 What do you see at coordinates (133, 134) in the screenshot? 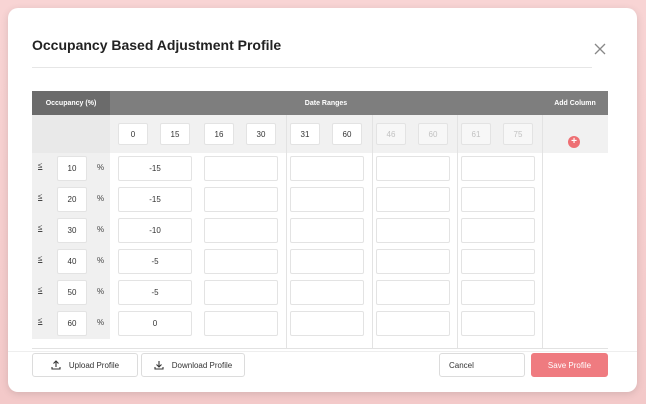
I see `range-1-from: 0` at bounding box center [133, 134].